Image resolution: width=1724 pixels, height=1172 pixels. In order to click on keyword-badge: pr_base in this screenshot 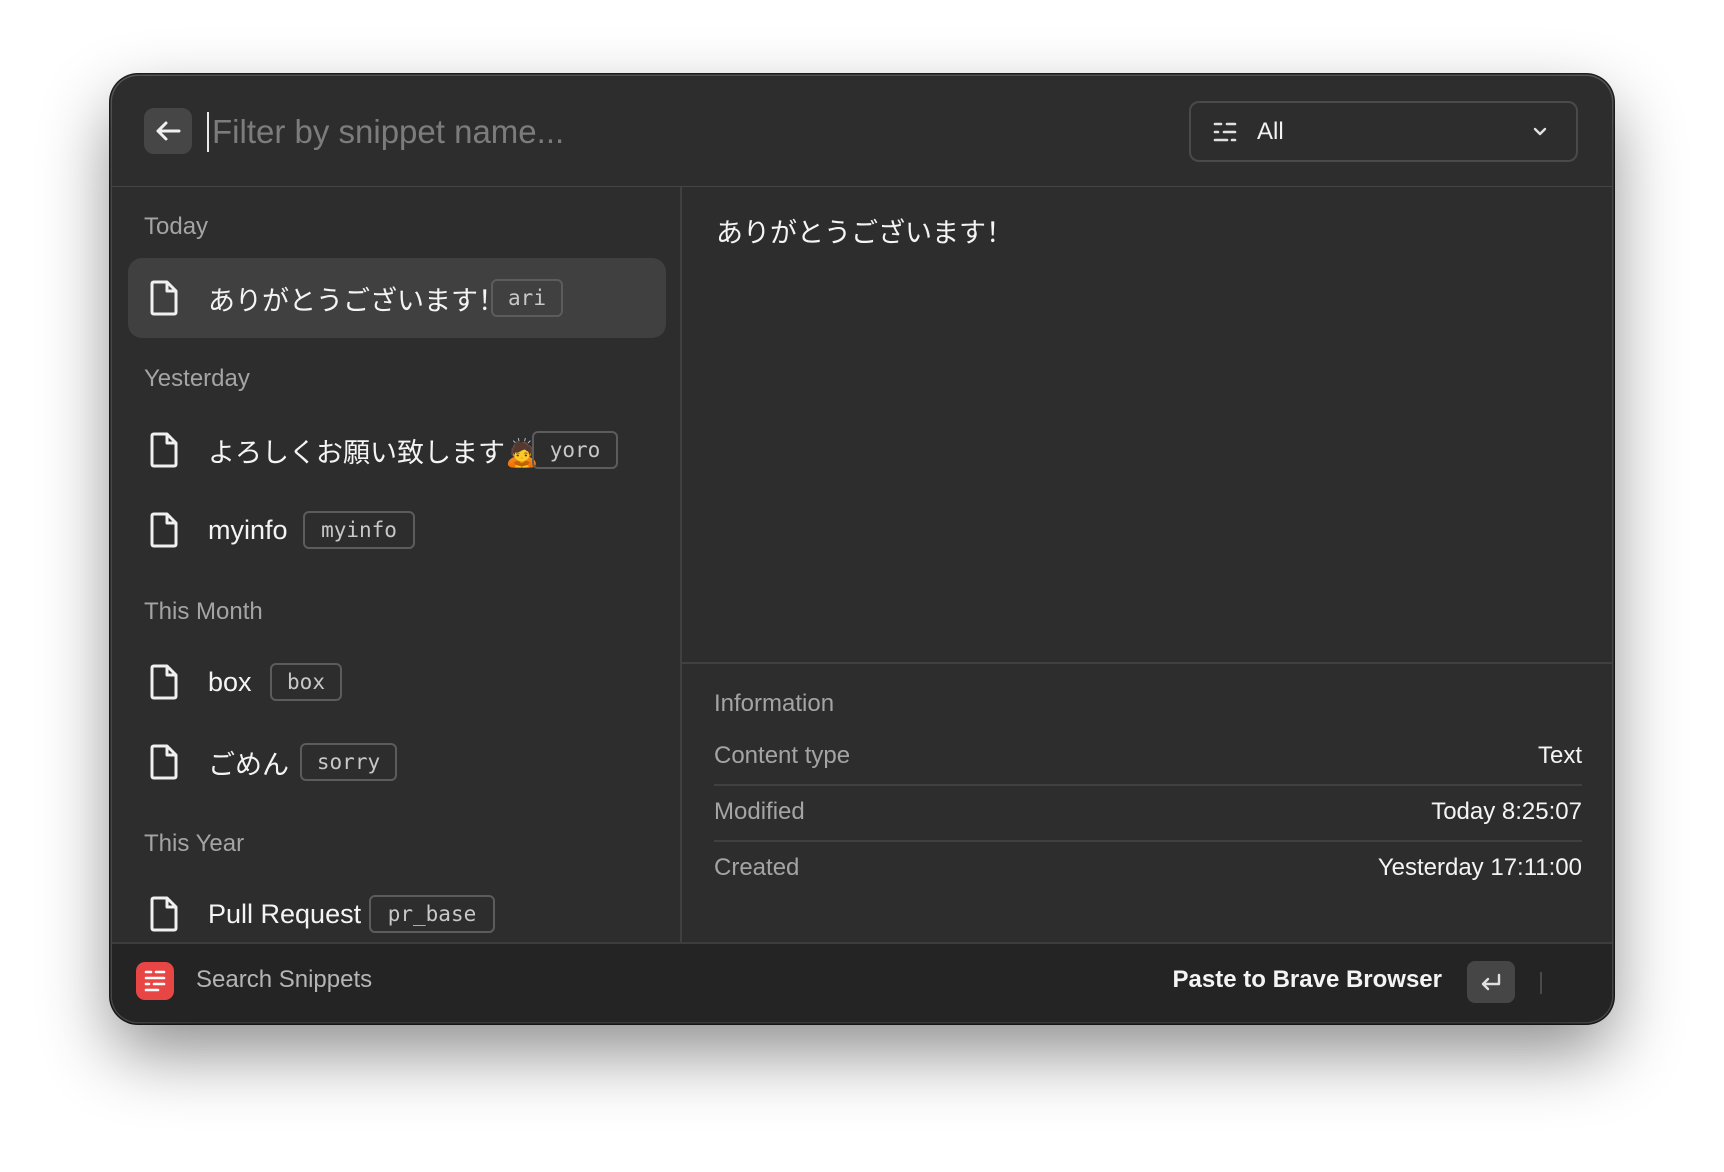, I will do `click(432, 914)`.